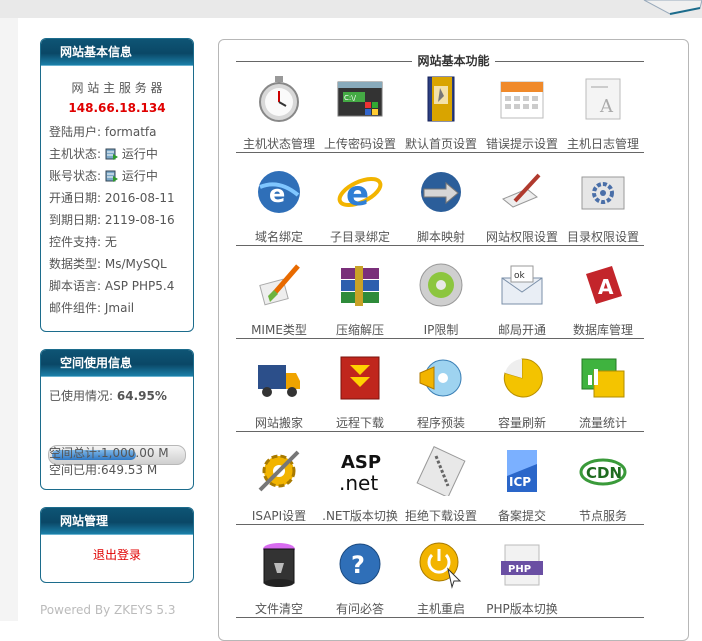 The width and height of the screenshot is (702, 641). What do you see at coordinates (521, 144) in the screenshot?
I see `tile-label: 错误提示设置` at bounding box center [521, 144].